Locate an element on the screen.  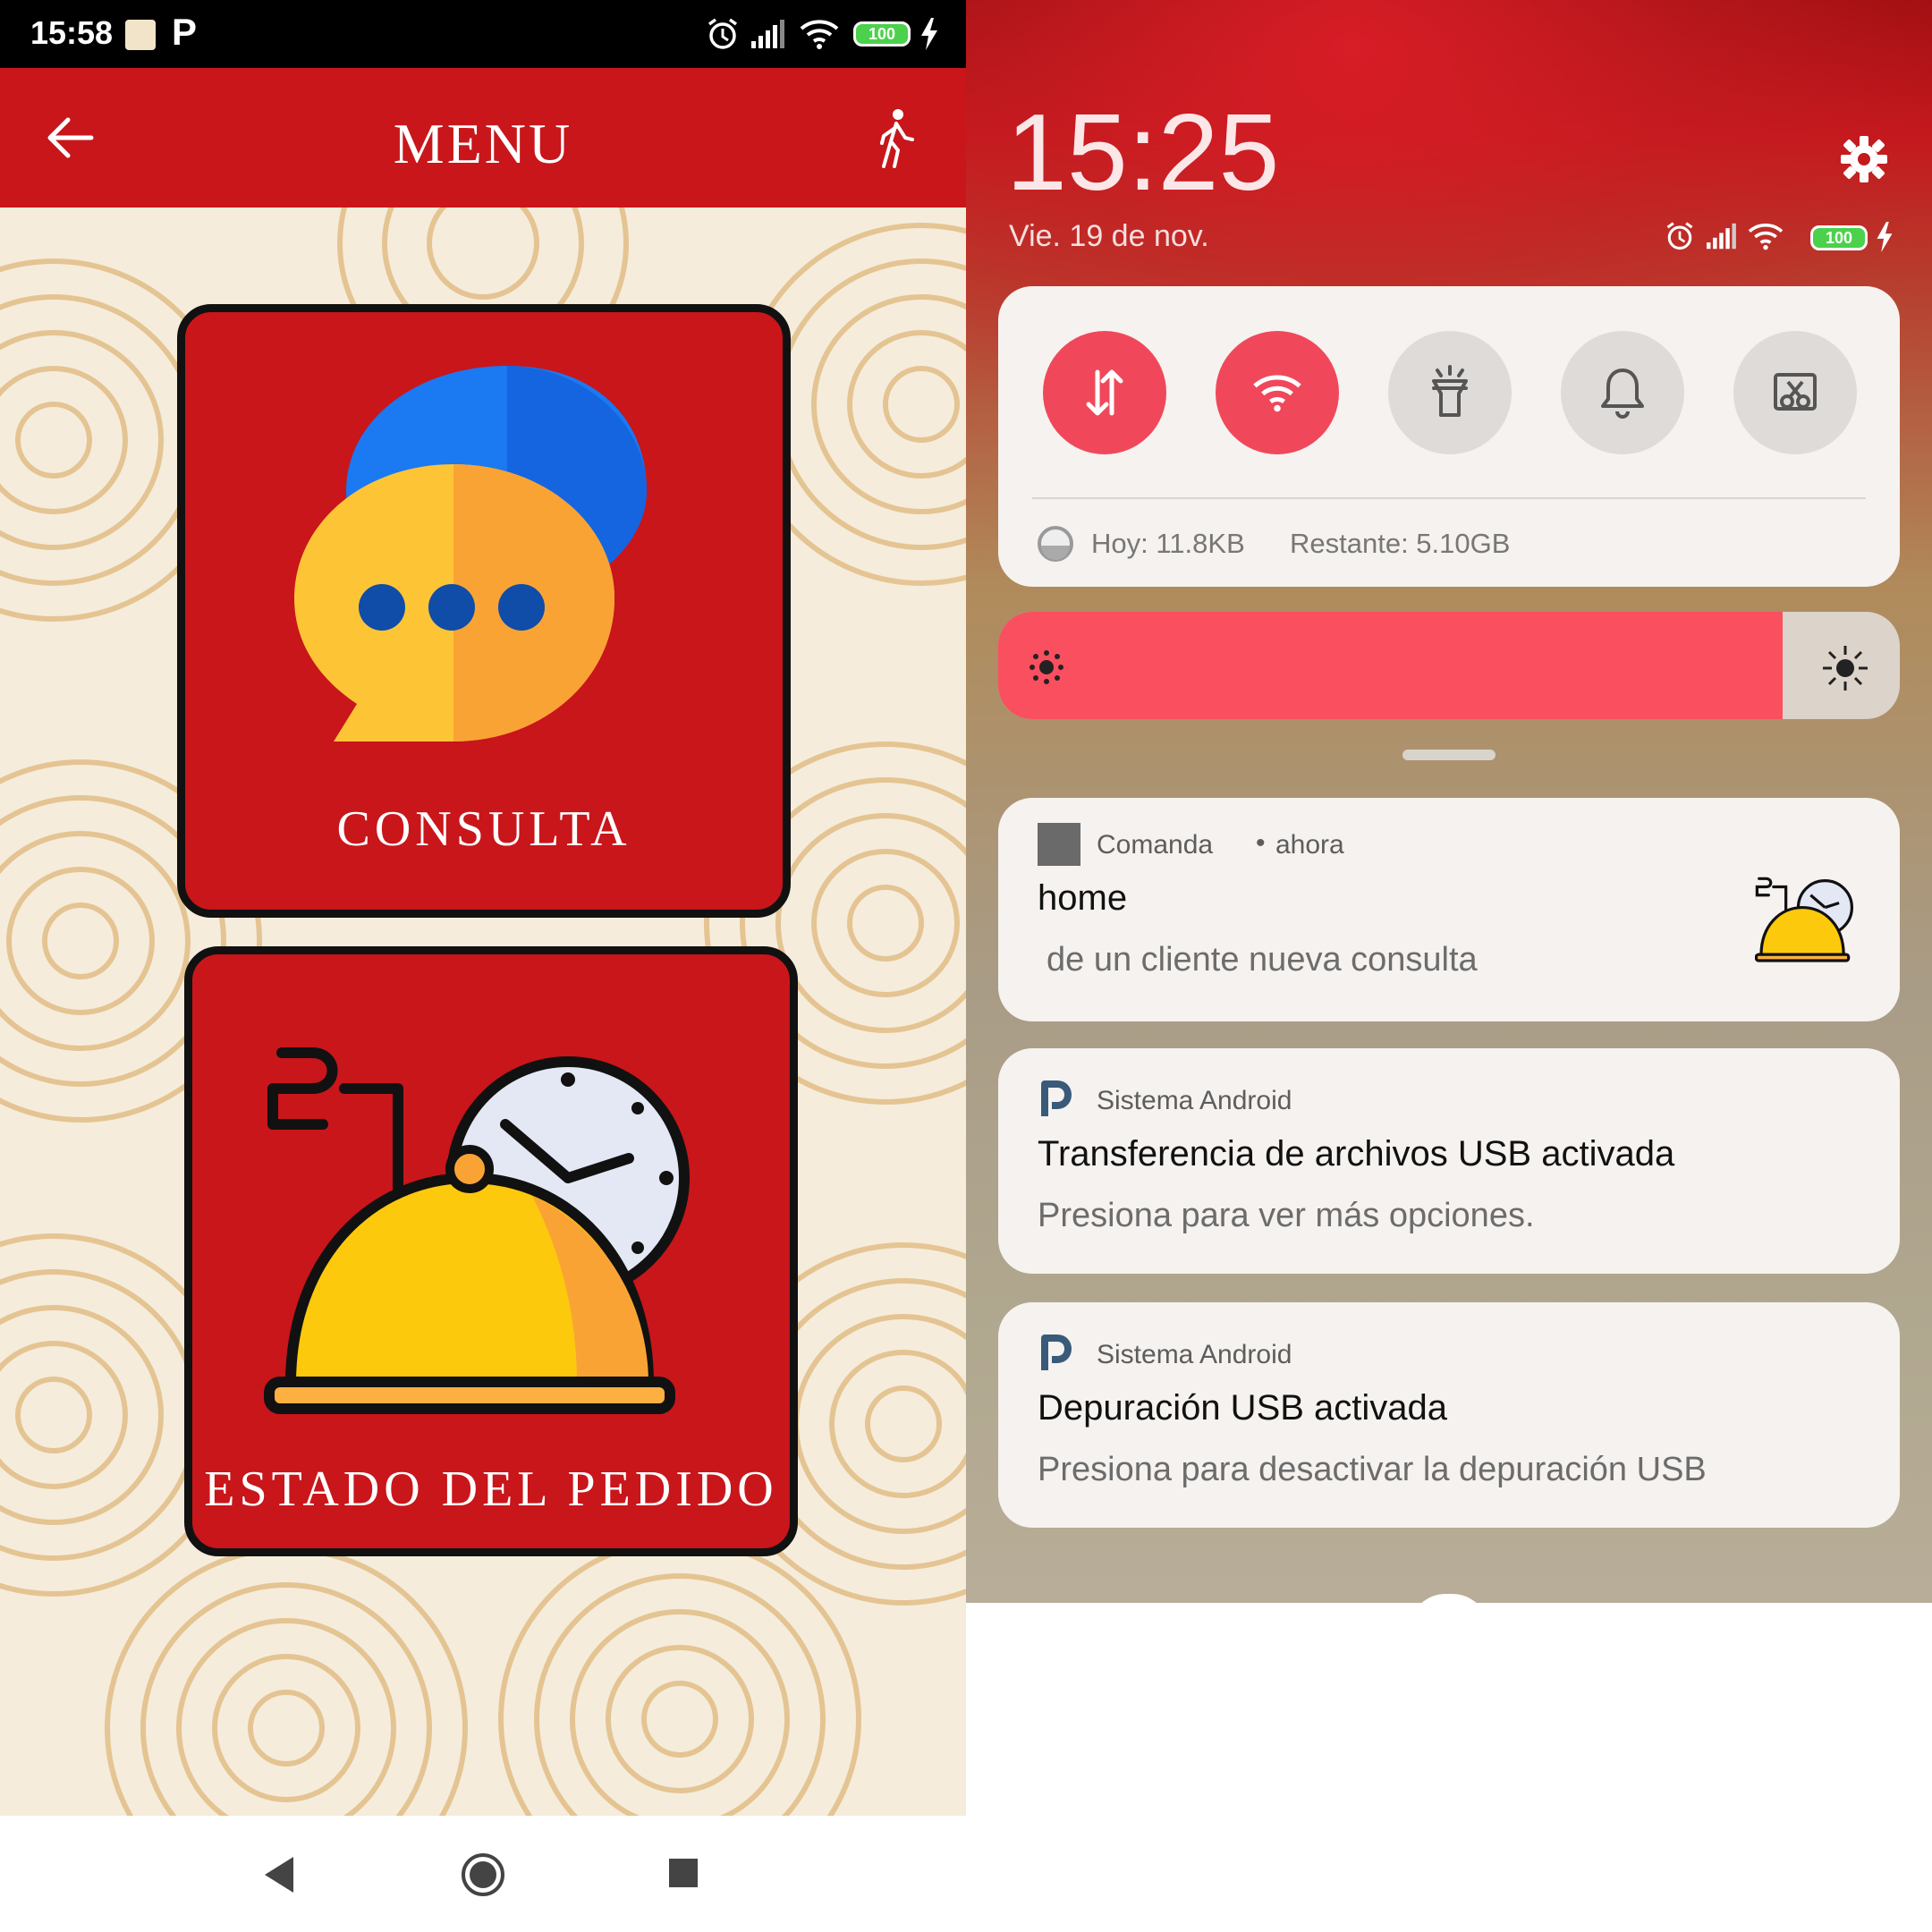
chat-bubbles-icon is located at coordinates (470, 553).